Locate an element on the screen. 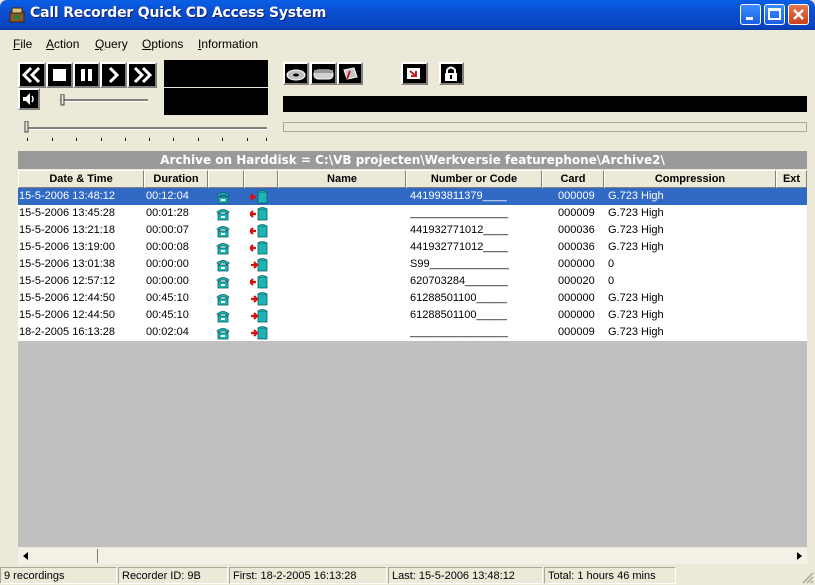 This screenshot has width=815, height=585. column-ext: Ext is located at coordinates (791, 179).